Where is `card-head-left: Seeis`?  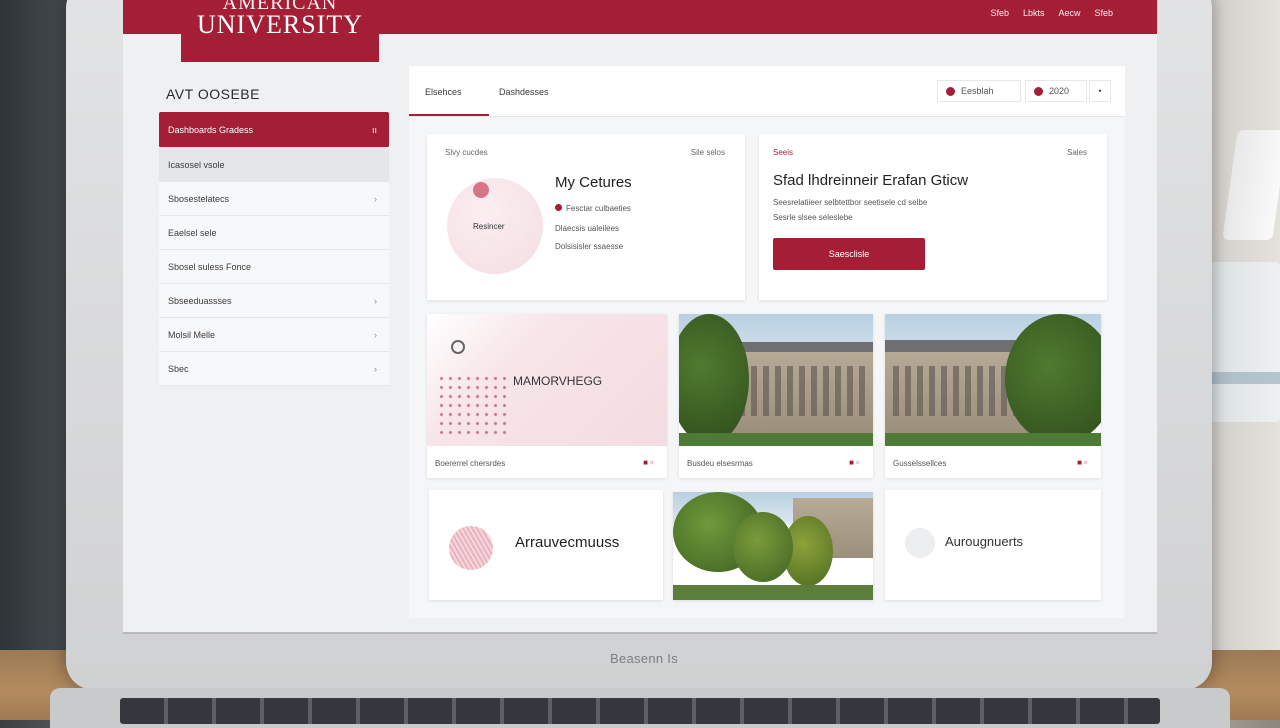 card-head-left: Seeis is located at coordinates (783, 152).